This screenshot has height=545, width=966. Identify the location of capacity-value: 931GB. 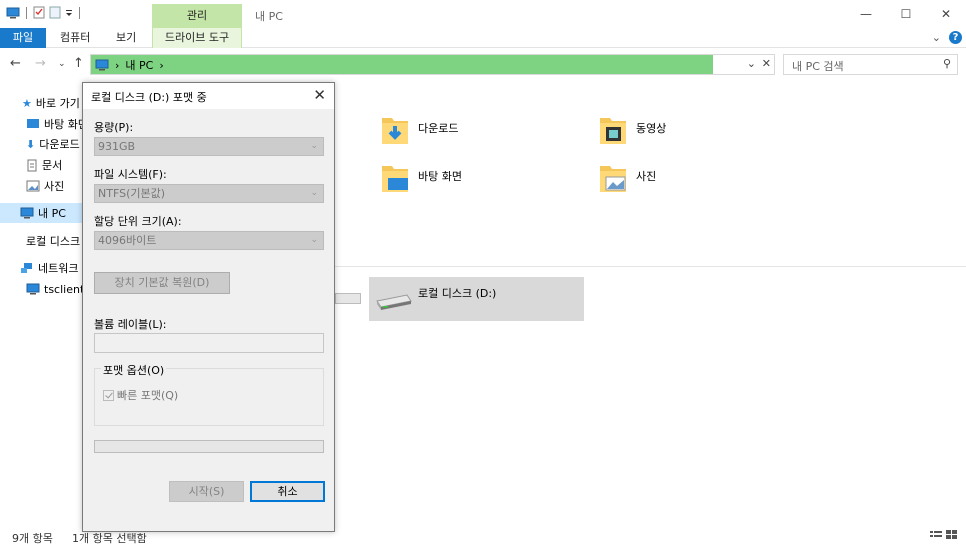
(117, 146).